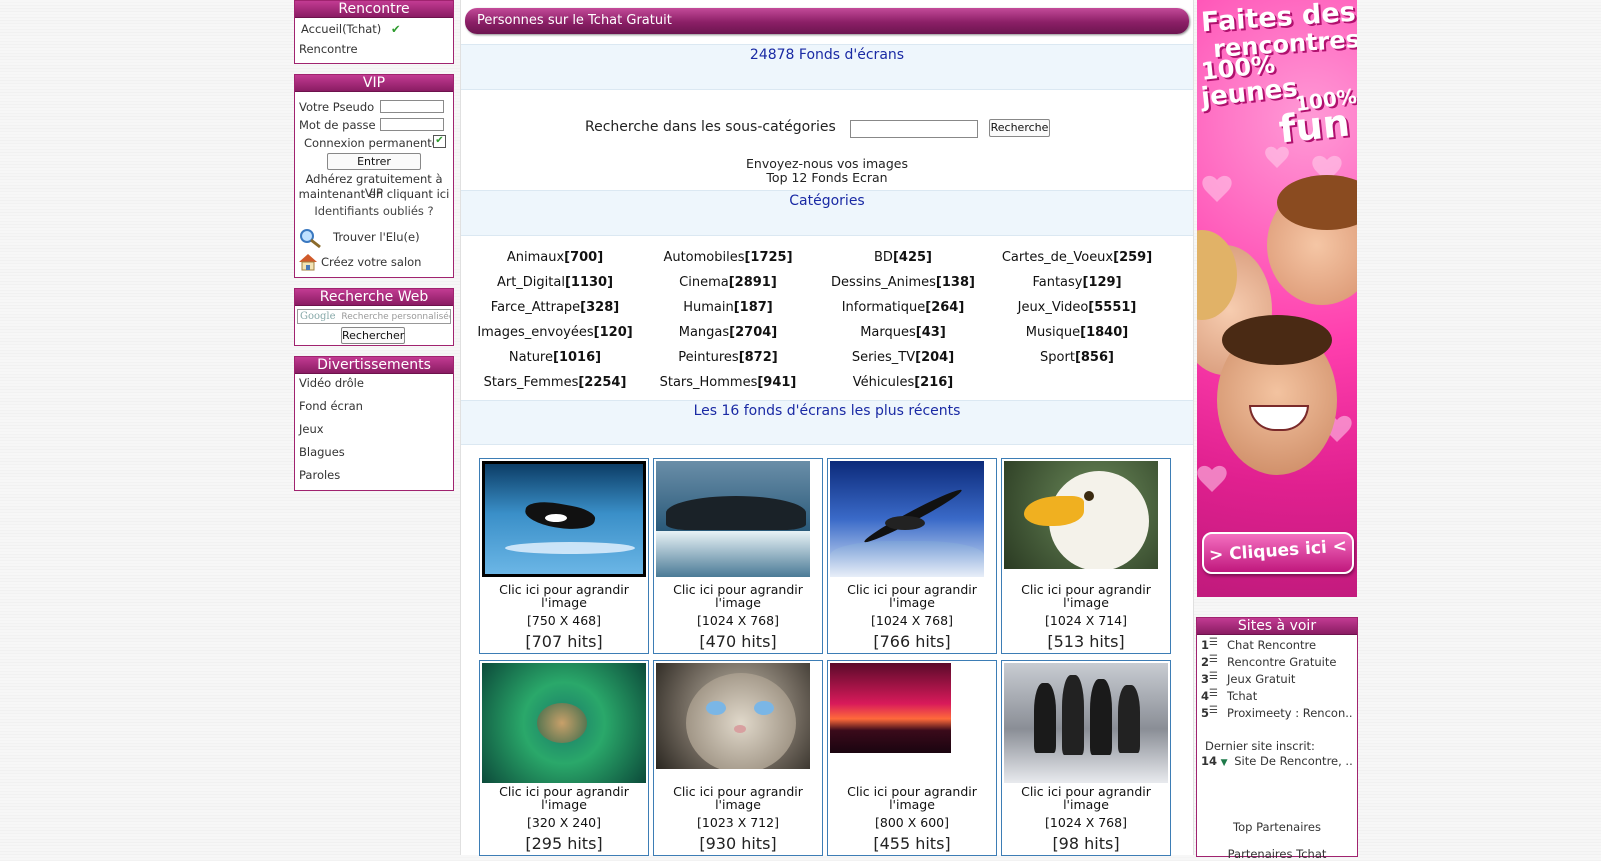 Image resolution: width=1601 pixels, height=861 pixels. I want to click on category-link: Stars_Femmes[2254], so click(555, 382).